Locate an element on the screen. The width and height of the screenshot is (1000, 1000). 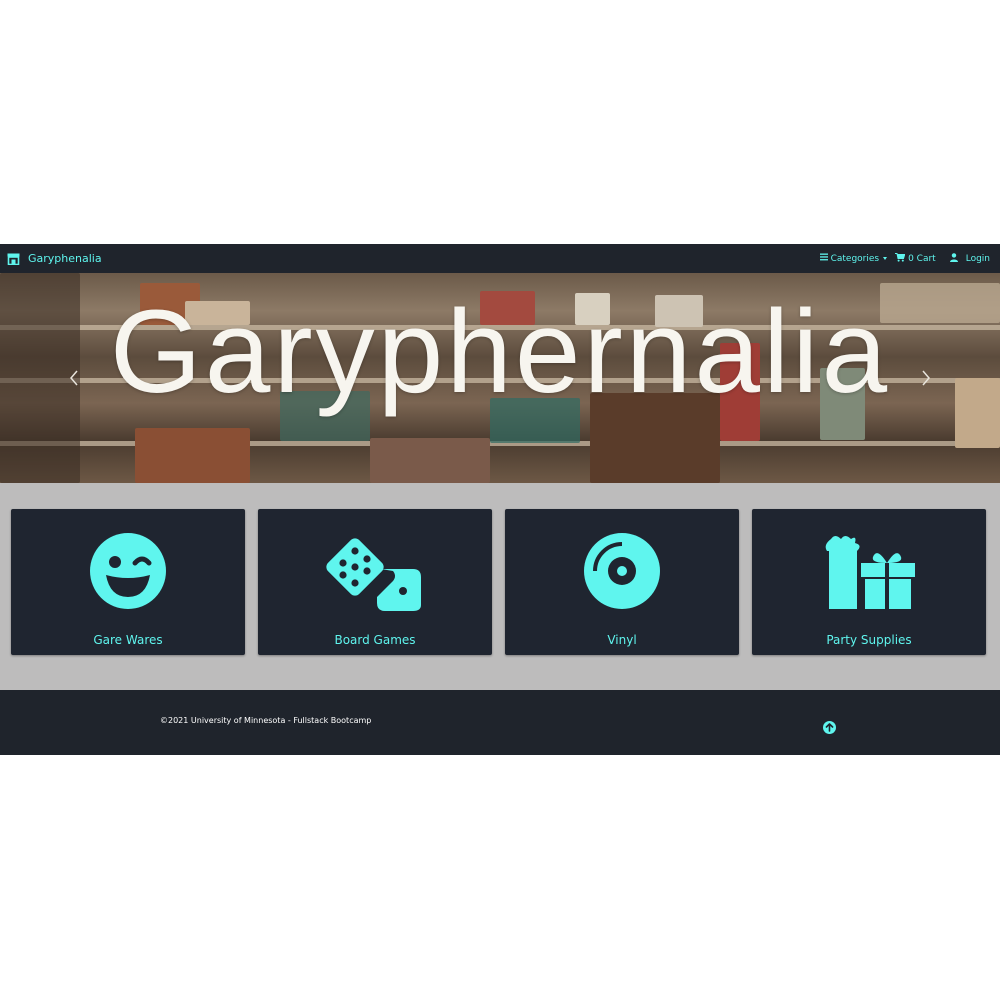
compact-disc-icon is located at coordinates (622, 571).